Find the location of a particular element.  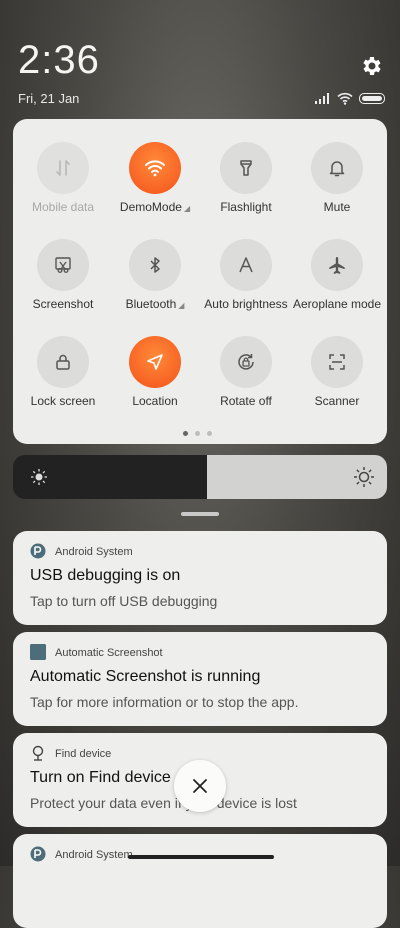

tile-label: Lock screen is located at coordinates (63, 401).